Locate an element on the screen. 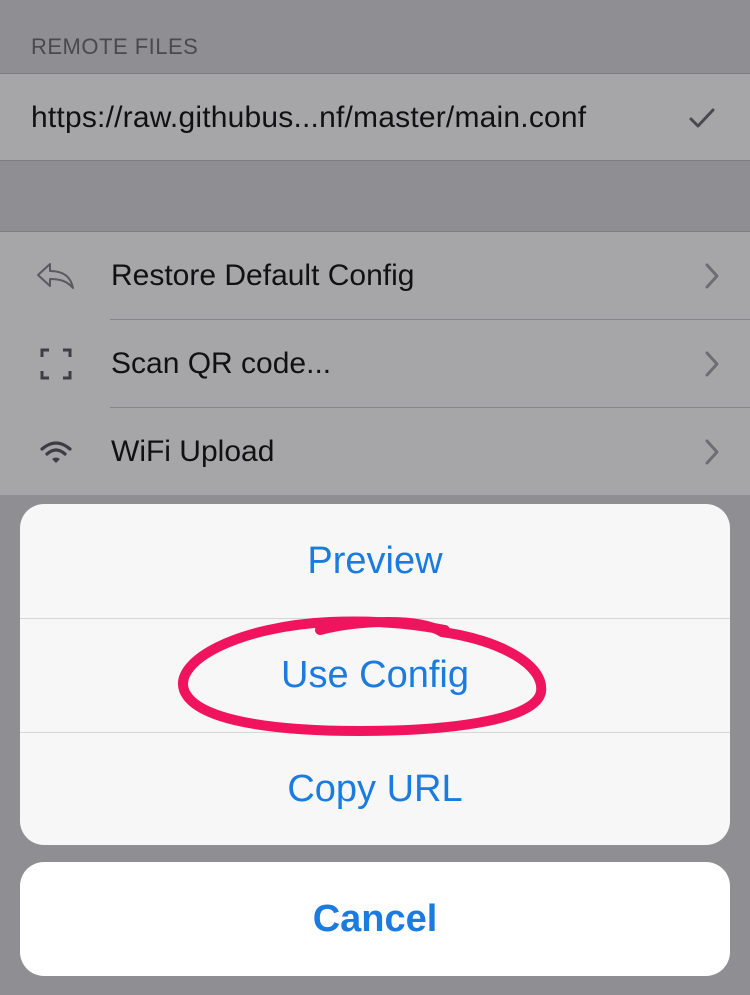  checkmark-icon is located at coordinates (702, 118).